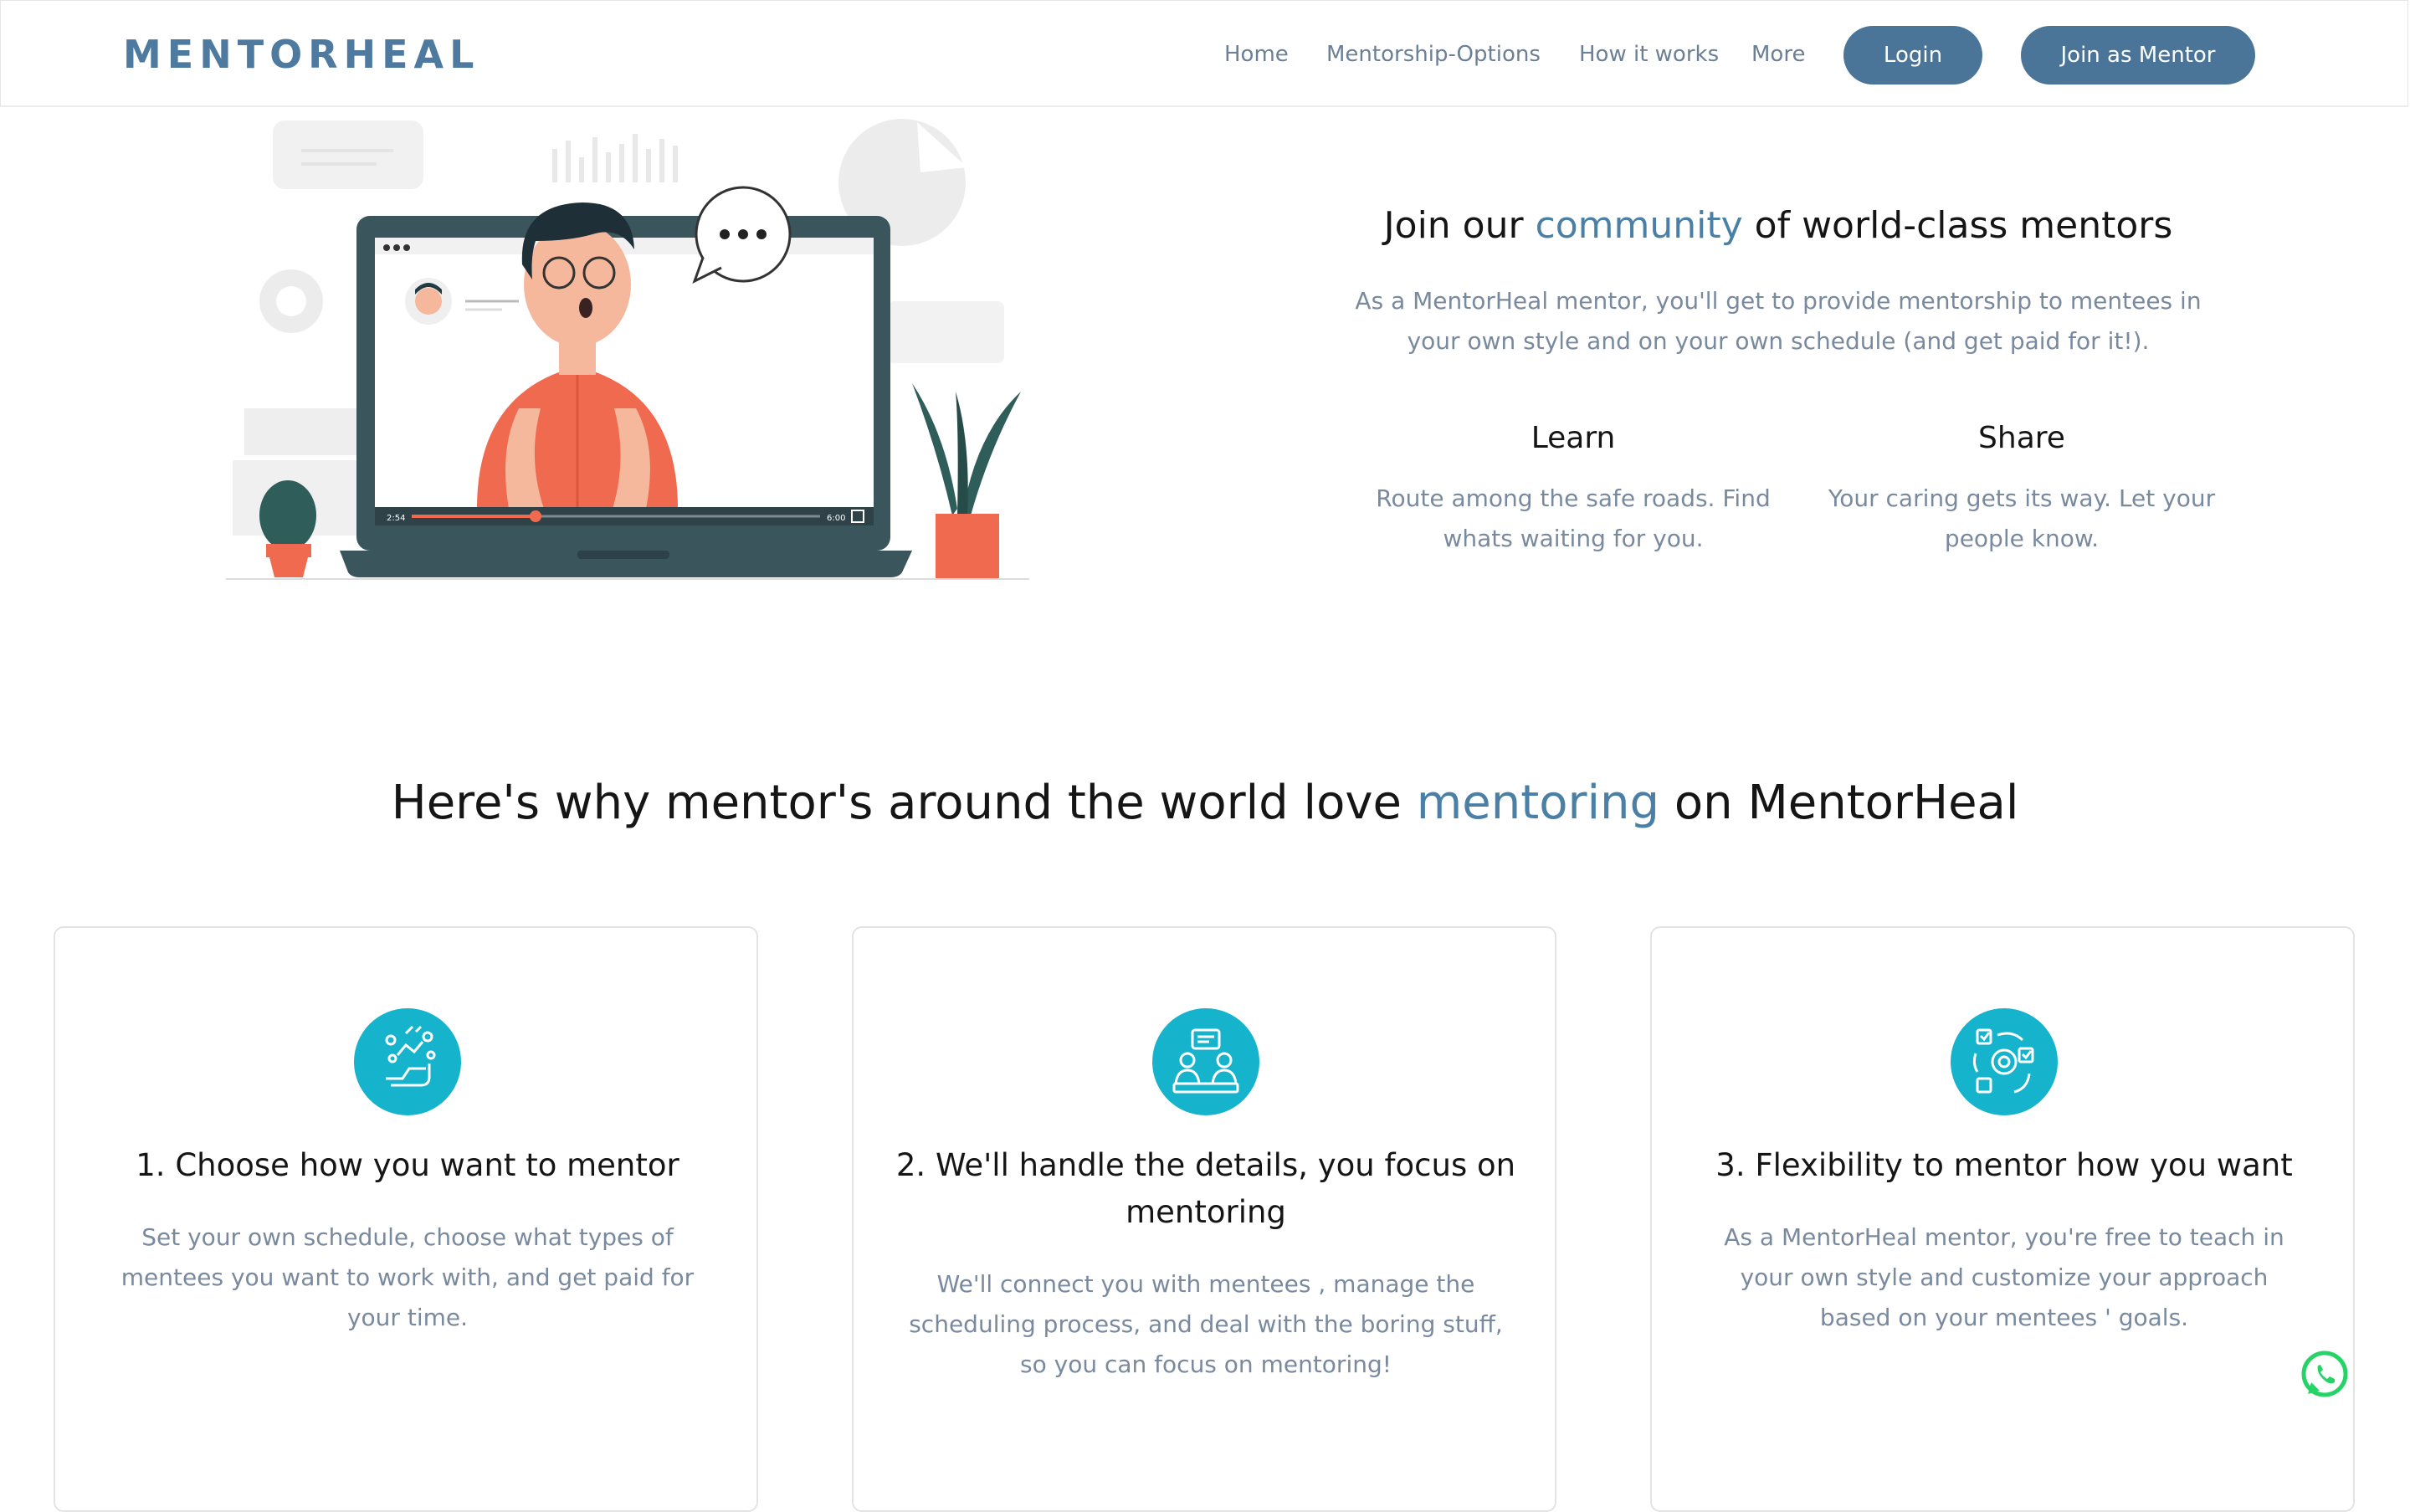  What do you see at coordinates (1538, 803) in the screenshot?
I see `why-title-accent: mentoring` at bounding box center [1538, 803].